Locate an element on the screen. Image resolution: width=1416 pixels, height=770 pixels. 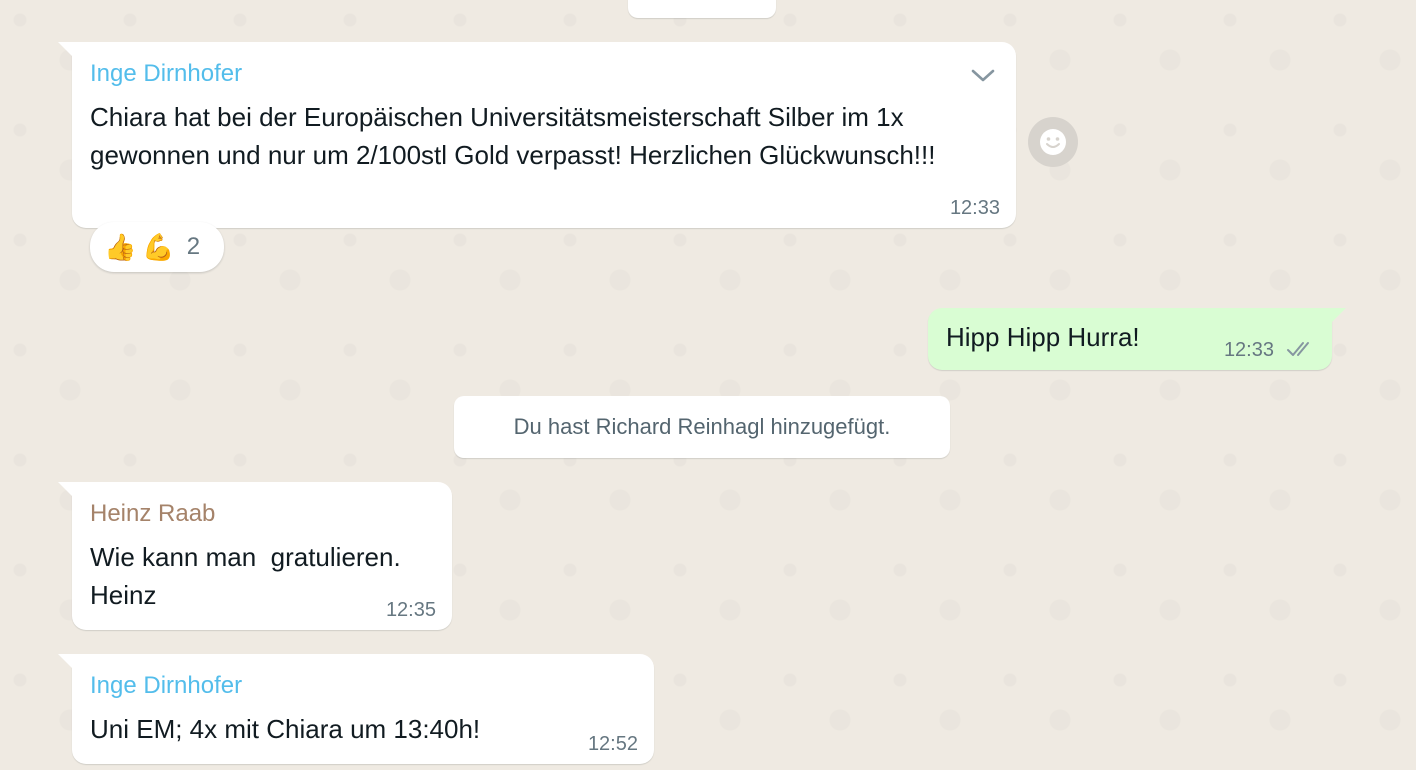
message-text: Wie kann man gratulieren. Heinz is located at coordinates (245, 576).